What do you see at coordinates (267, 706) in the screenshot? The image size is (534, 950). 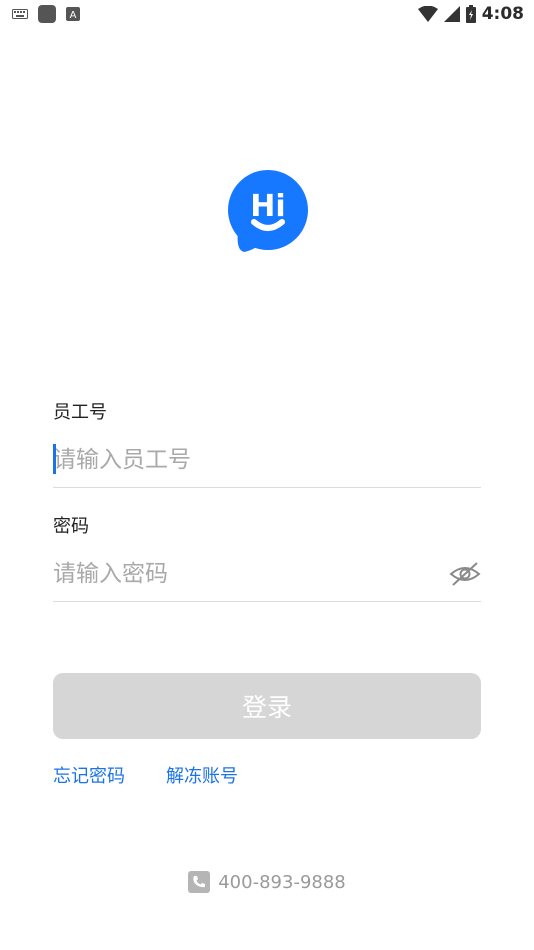 I see `login-button: 登录` at bounding box center [267, 706].